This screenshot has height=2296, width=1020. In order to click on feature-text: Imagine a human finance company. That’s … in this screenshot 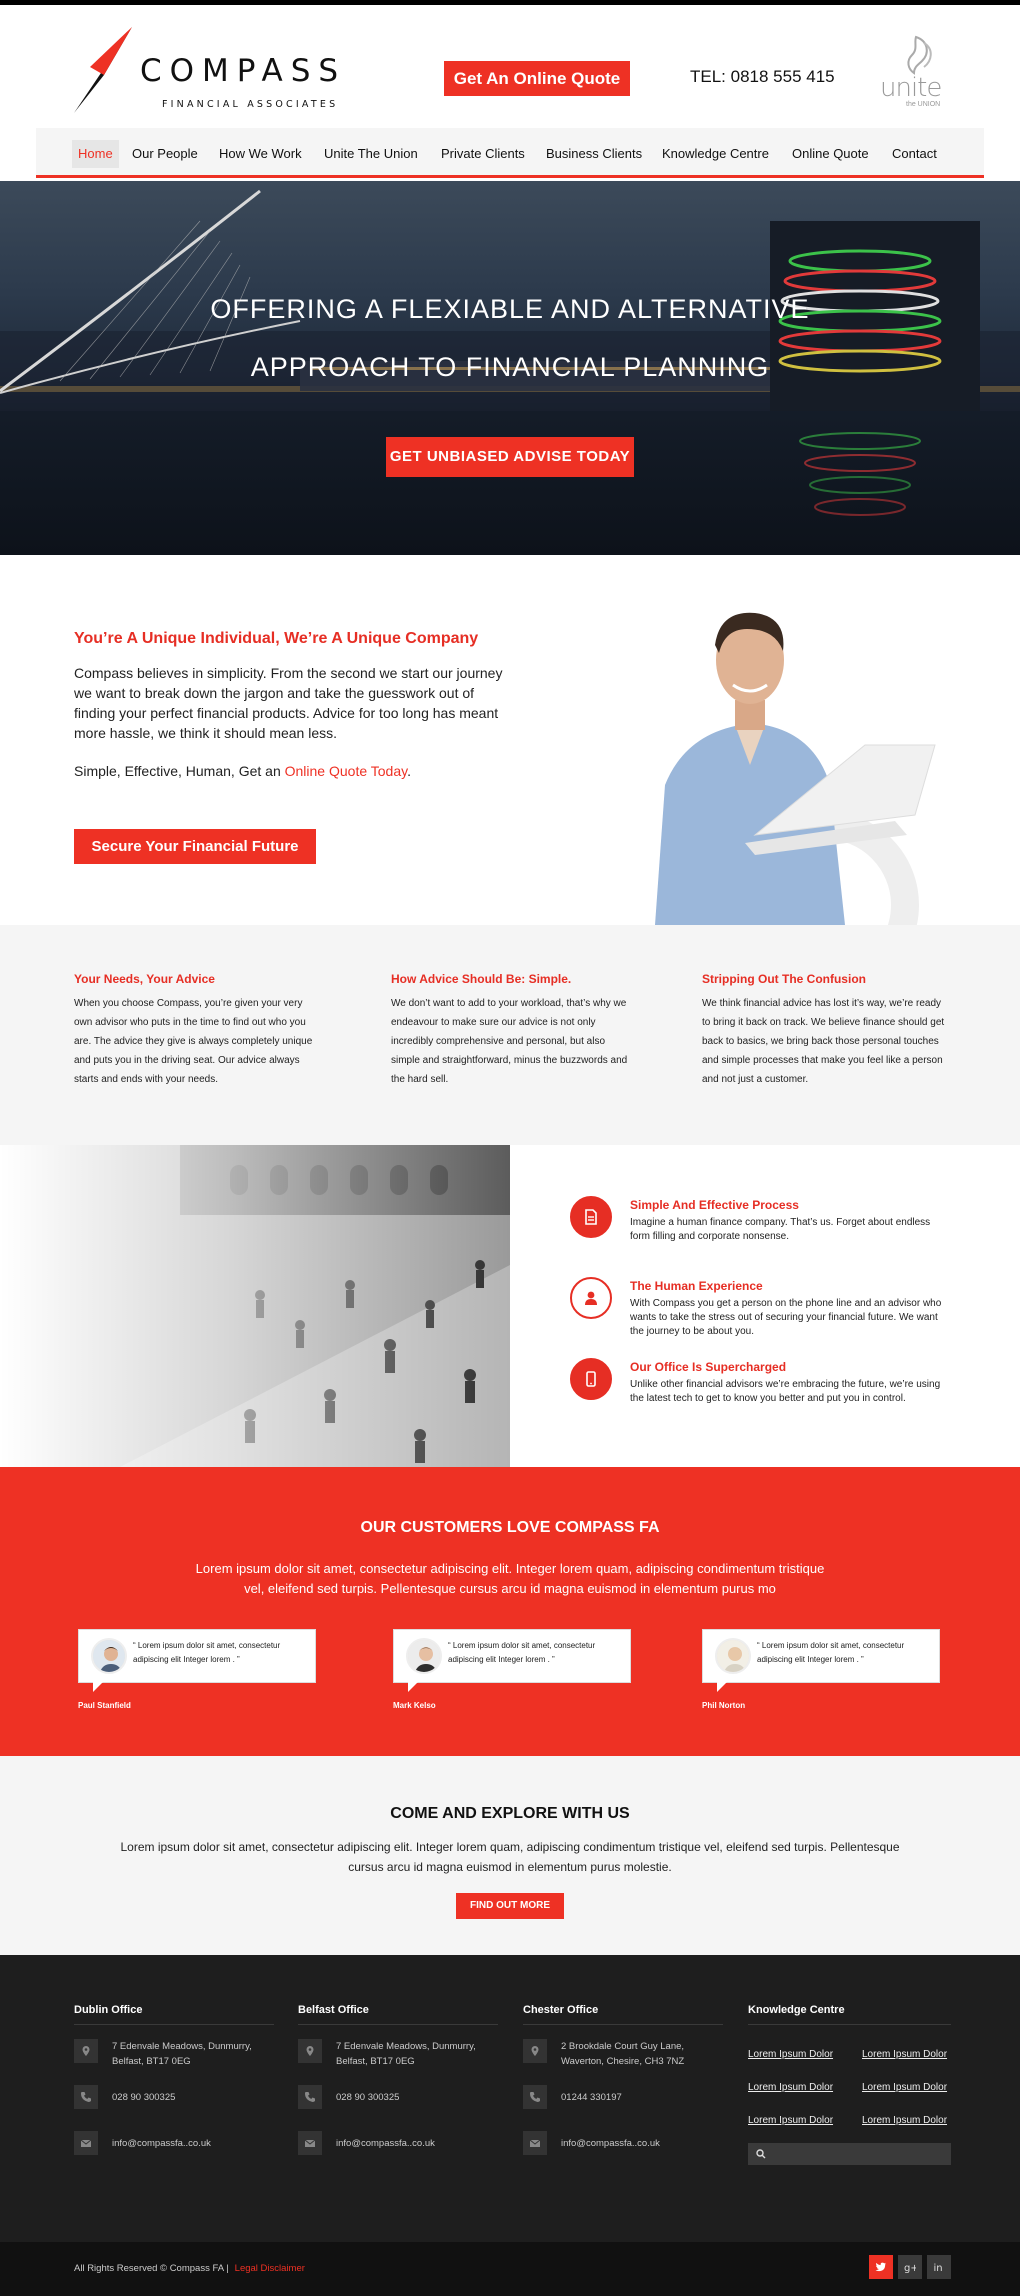, I will do `click(780, 1229)`.